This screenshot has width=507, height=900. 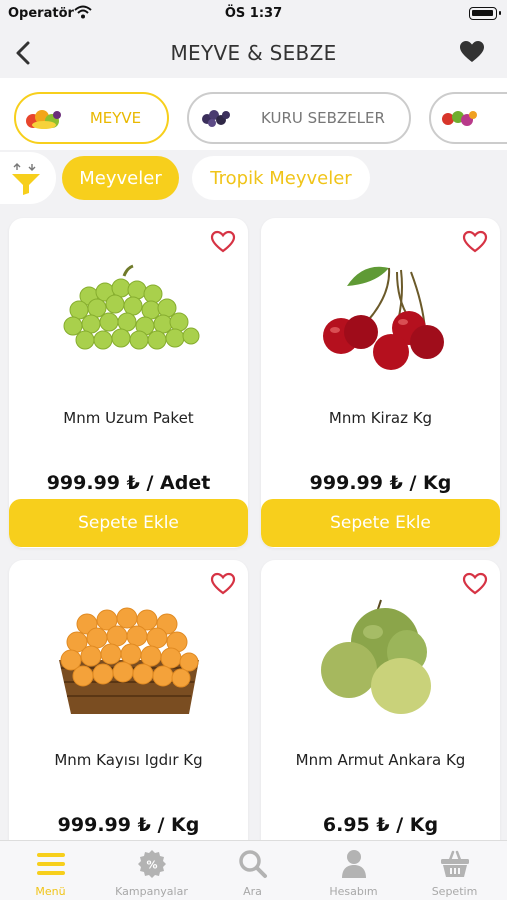 What do you see at coordinates (129, 313) in the screenshot?
I see `grapes-product-image` at bounding box center [129, 313].